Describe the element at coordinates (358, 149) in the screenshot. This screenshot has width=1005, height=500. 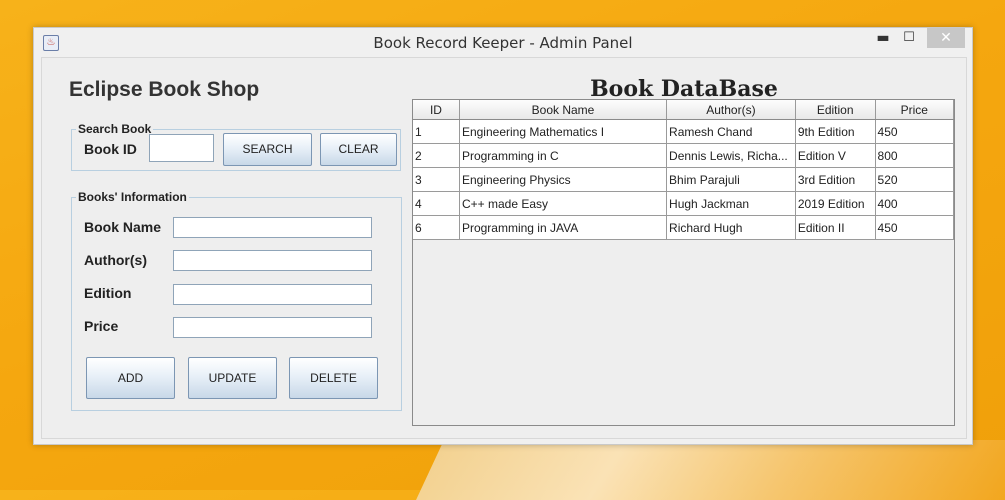
I see `clear-button: CLEAR` at that location.